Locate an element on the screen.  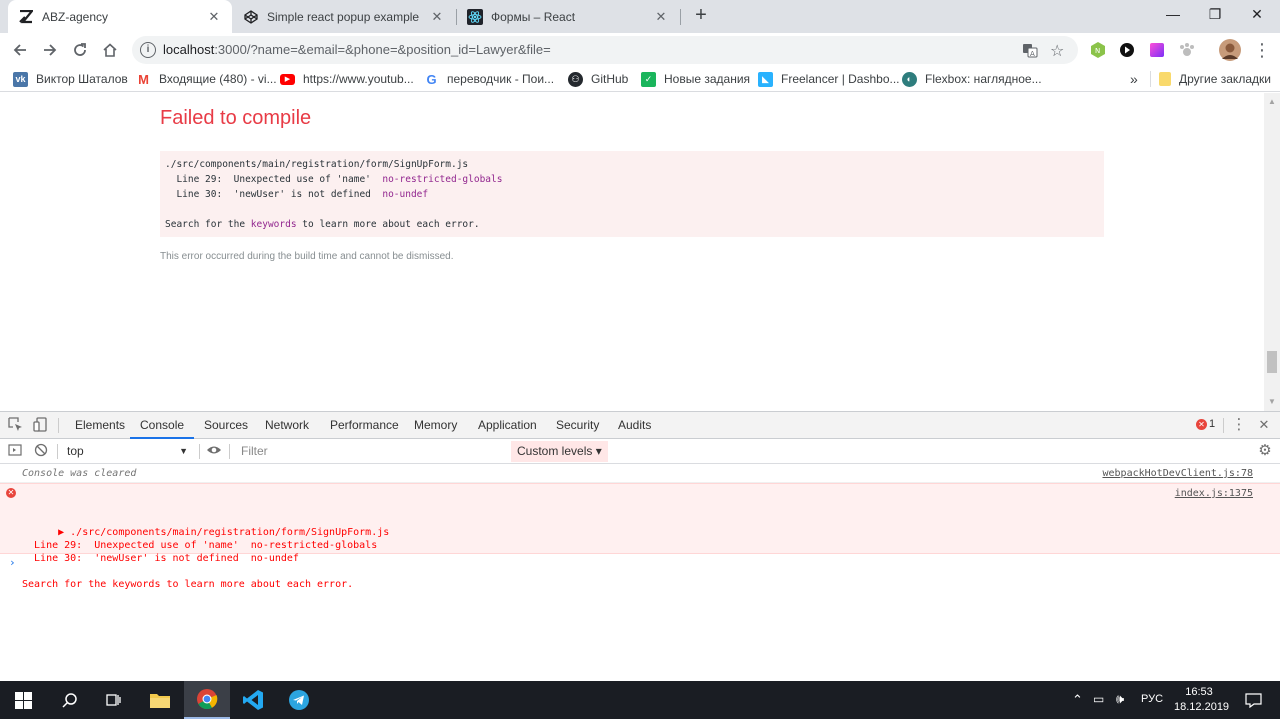
file-explorer-button is located at coordinates (160, 700).